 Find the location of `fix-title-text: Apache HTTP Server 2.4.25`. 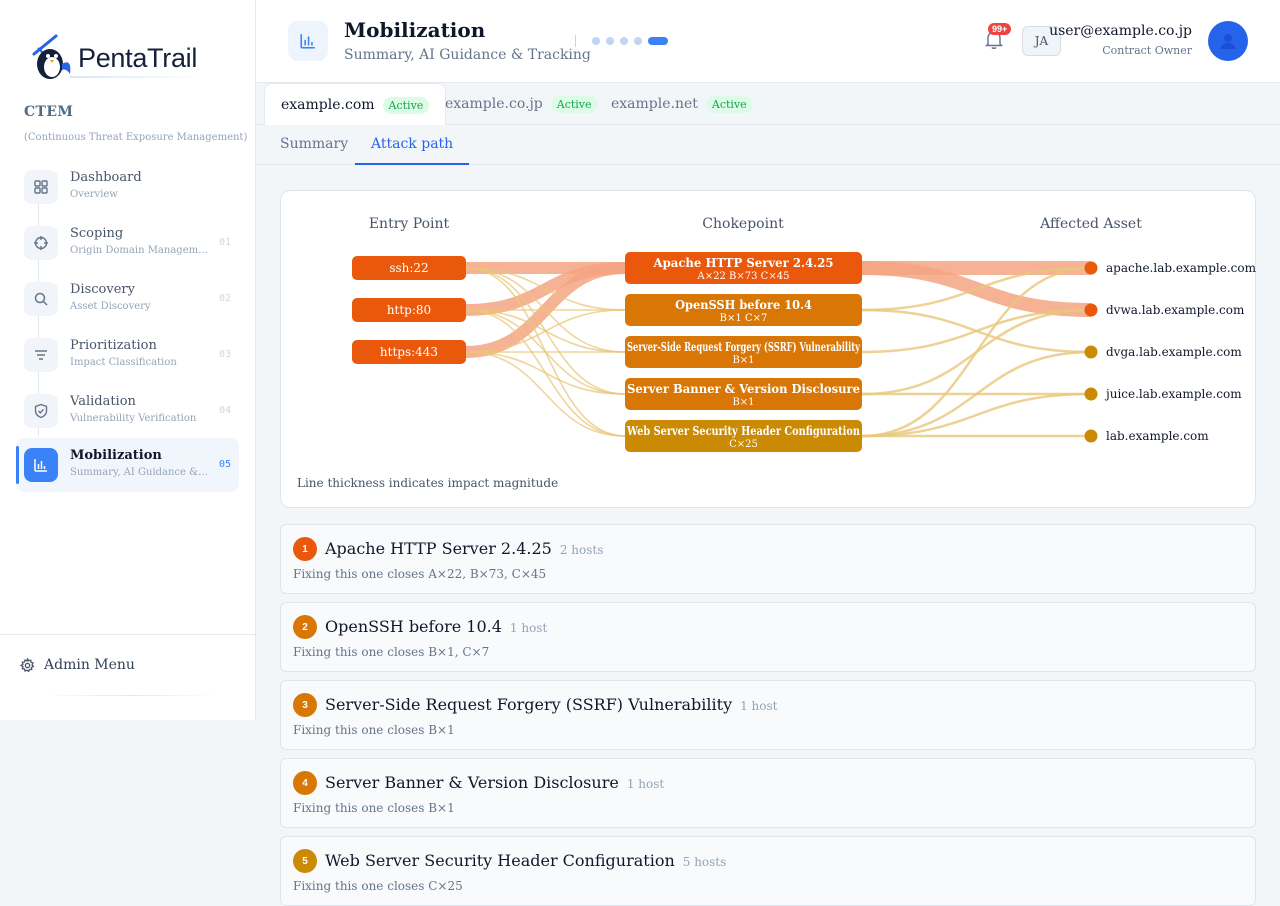

fix-title-text: Apache HTTP Server 2.4.25 is located at coordinates (438, 548).